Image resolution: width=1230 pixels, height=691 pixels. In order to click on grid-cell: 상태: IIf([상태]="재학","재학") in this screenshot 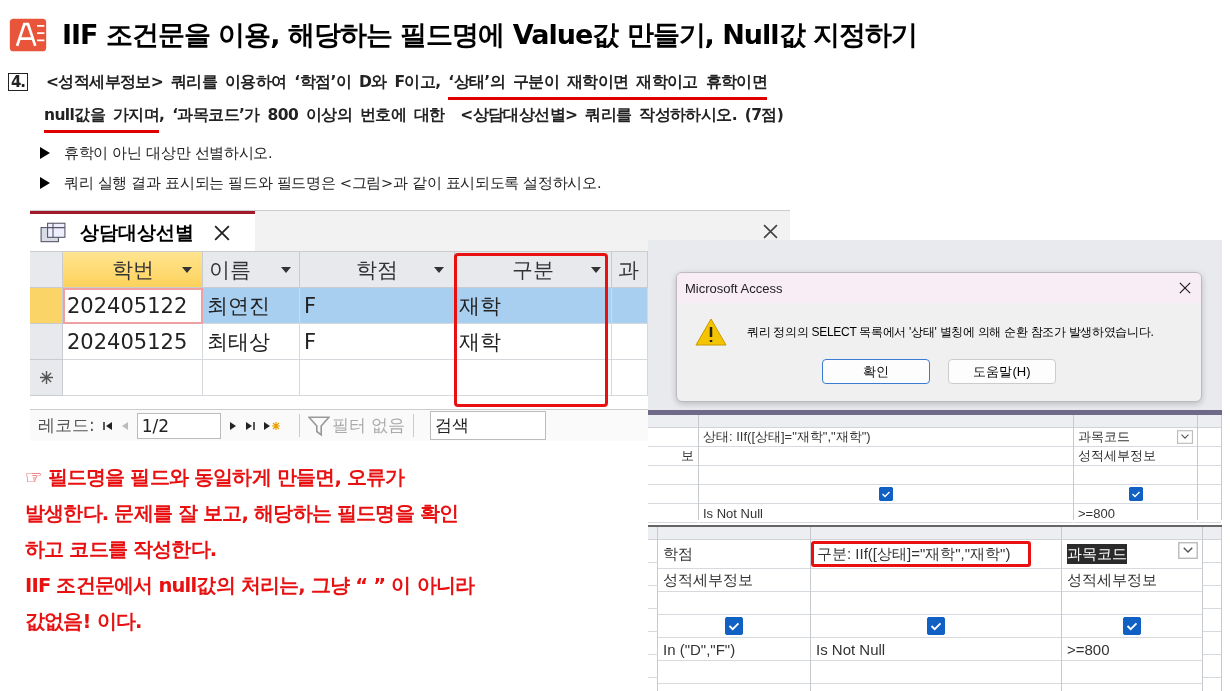, I will do `click(886, 437)`.